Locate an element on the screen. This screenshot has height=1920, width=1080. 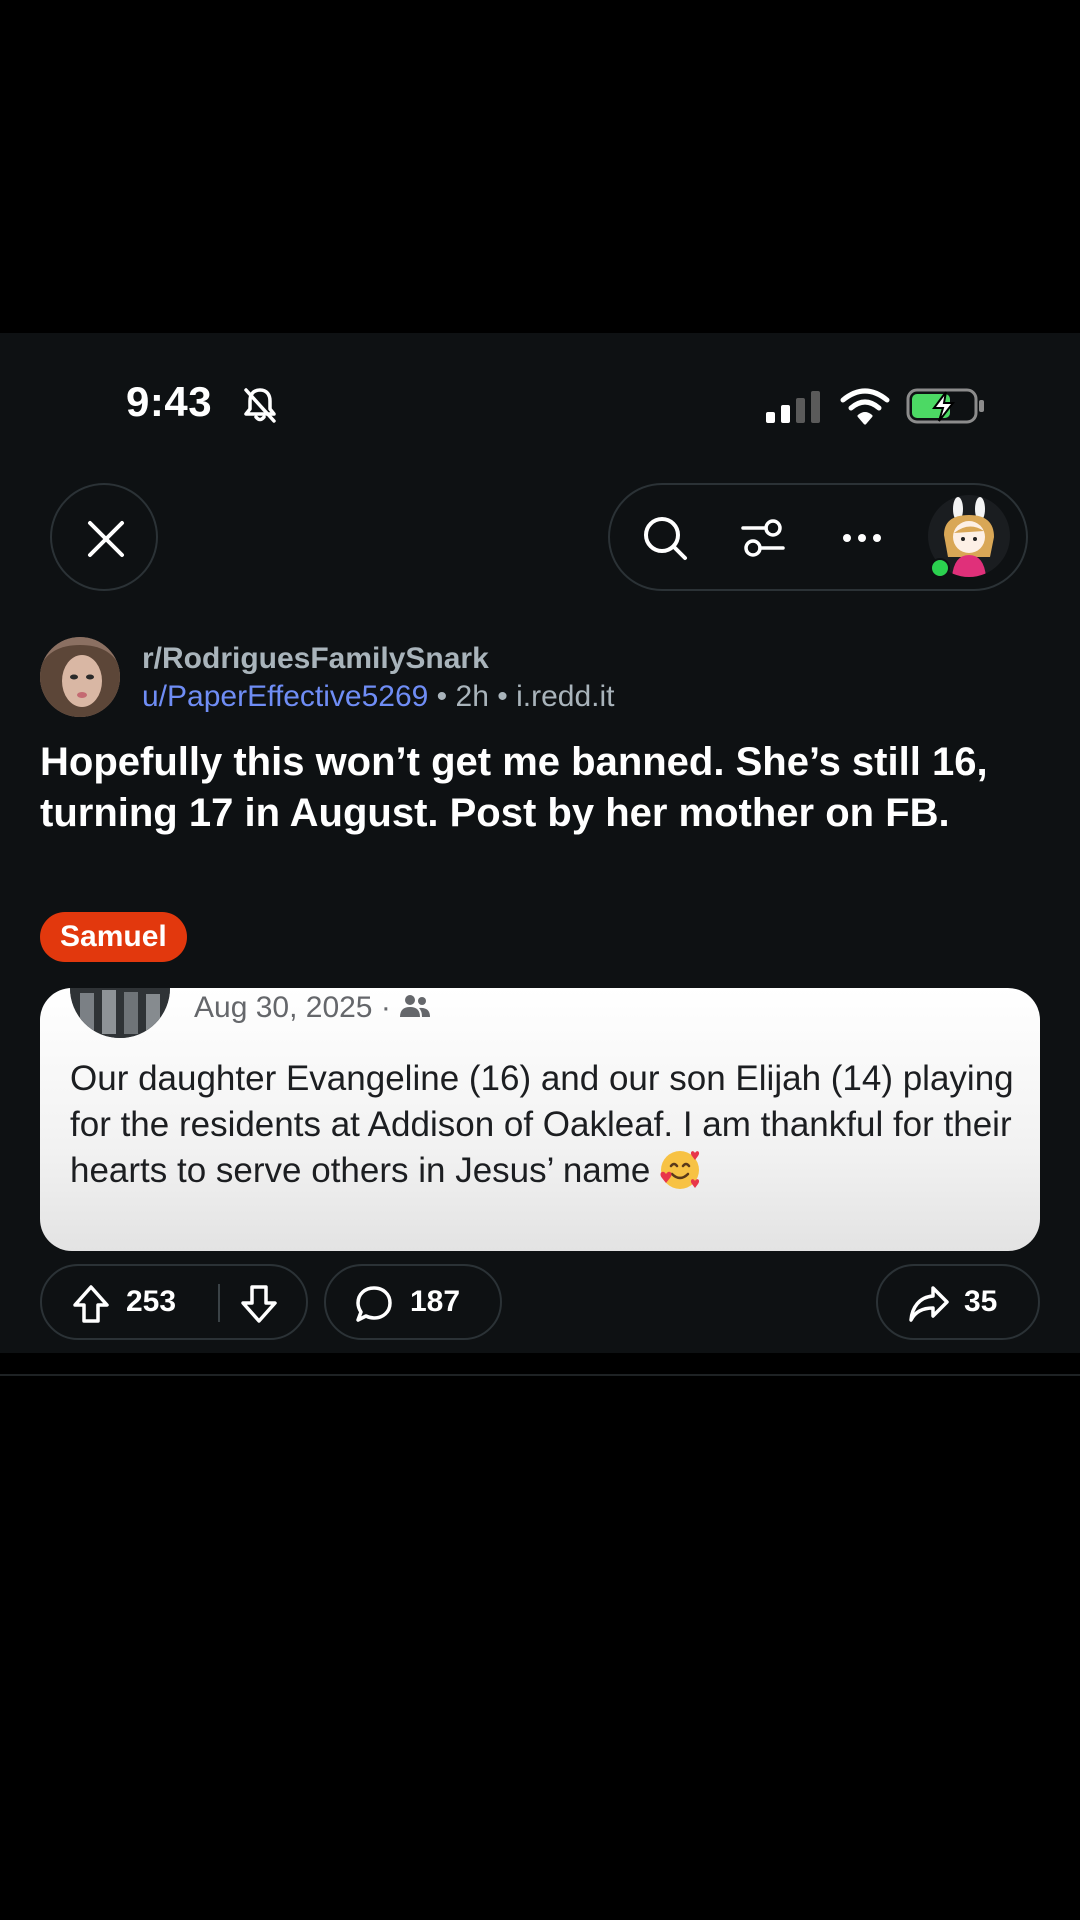
share-count: 35 is located at coordinates (981, 1301).